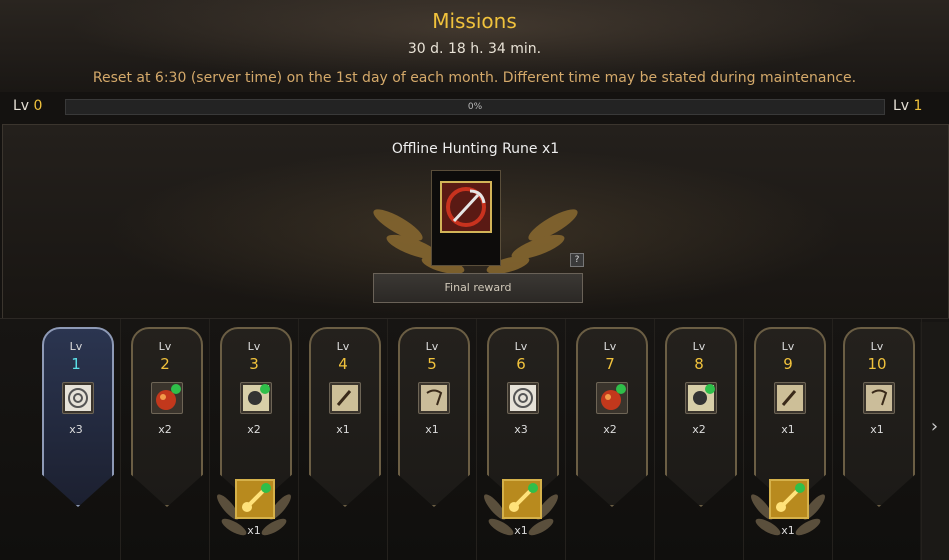 Image resolution: width=949 pixels, height=560 pixels. Describe the element at coordinates (254, 364) in the screenshot. I see `reward-level: 3` at that location.